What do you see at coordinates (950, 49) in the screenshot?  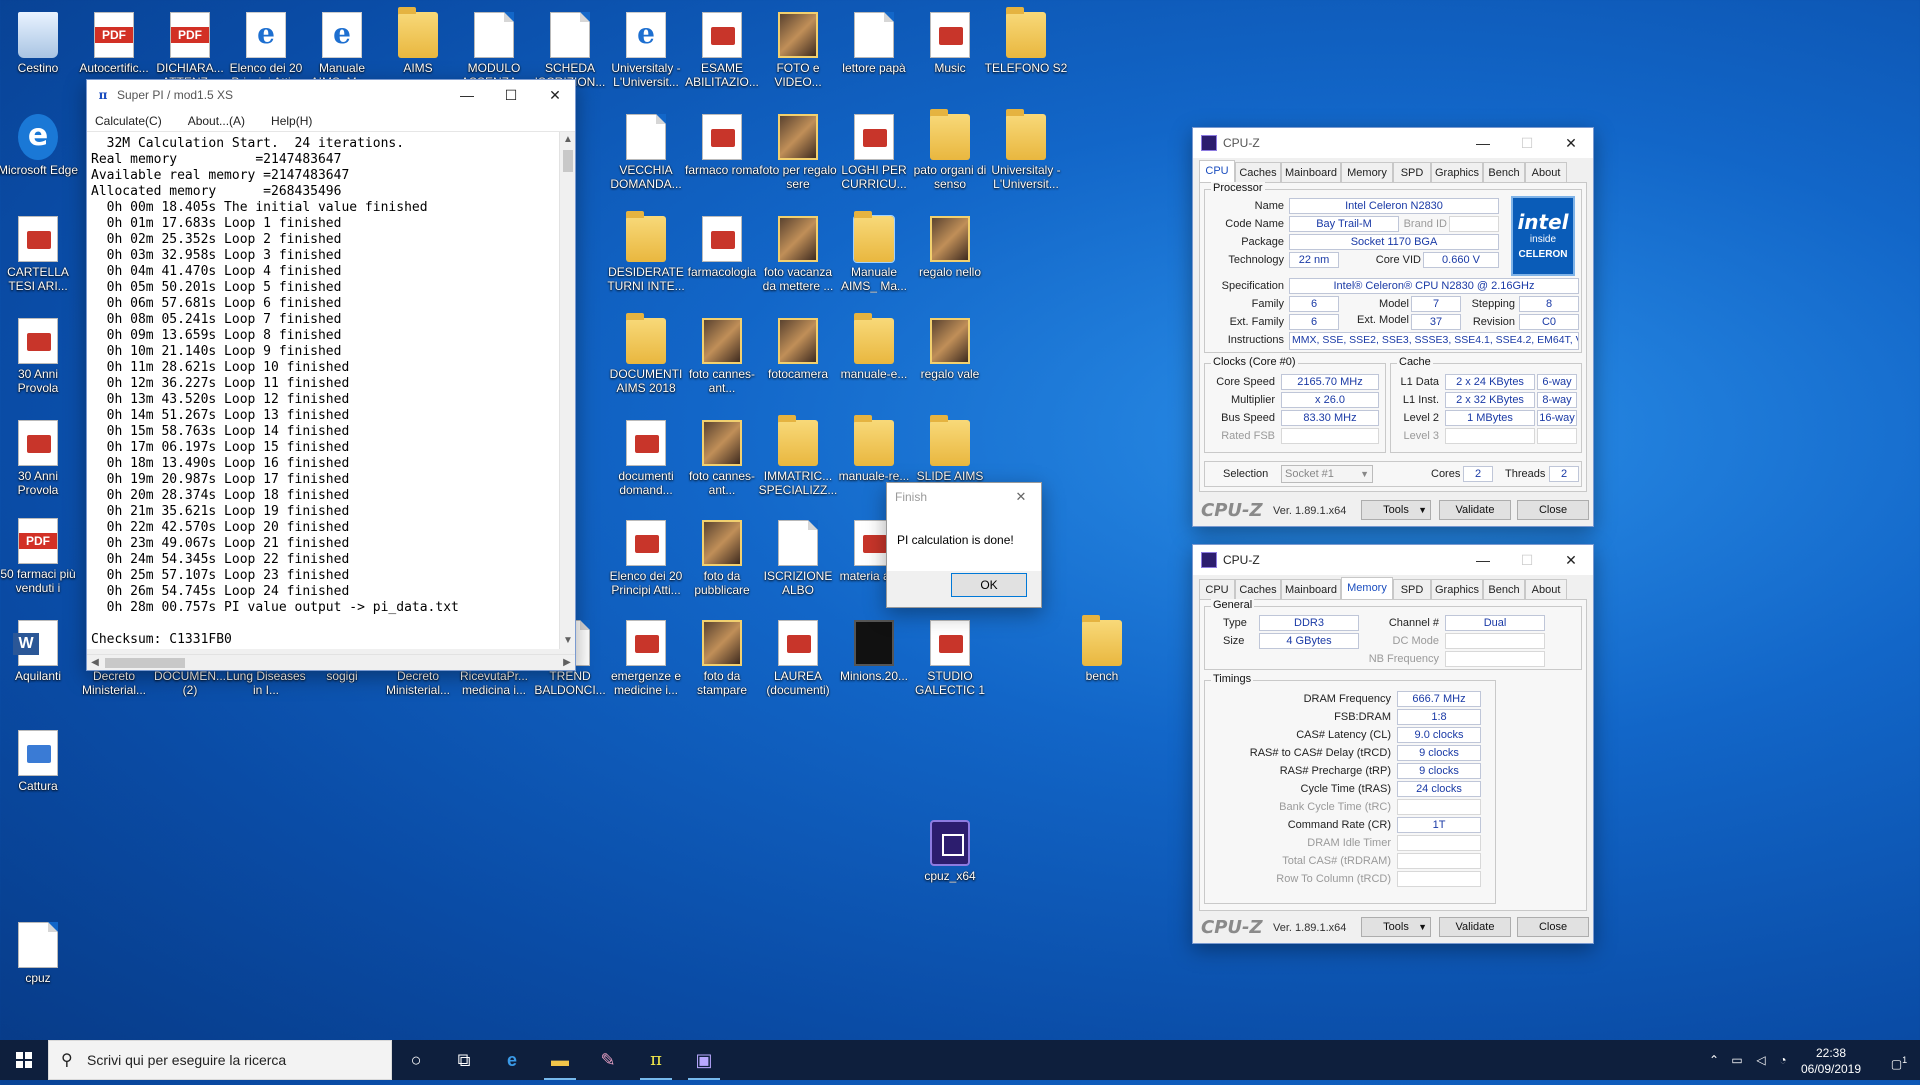 I see `desktop-icon: Music` at bounding box center [950, 49].